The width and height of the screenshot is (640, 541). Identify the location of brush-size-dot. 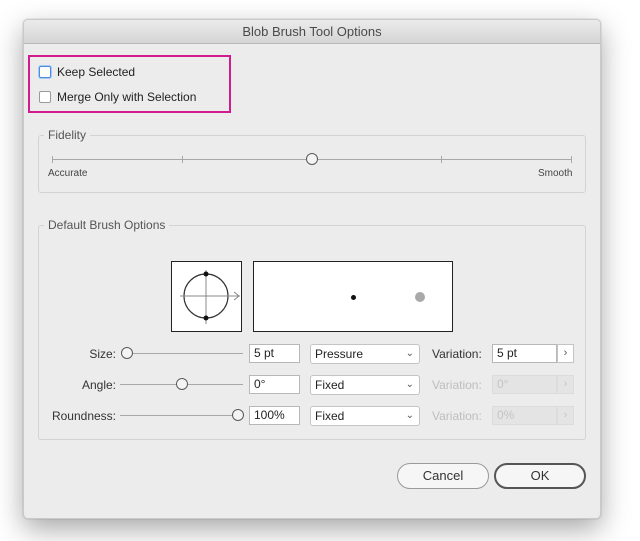
(353, 297).